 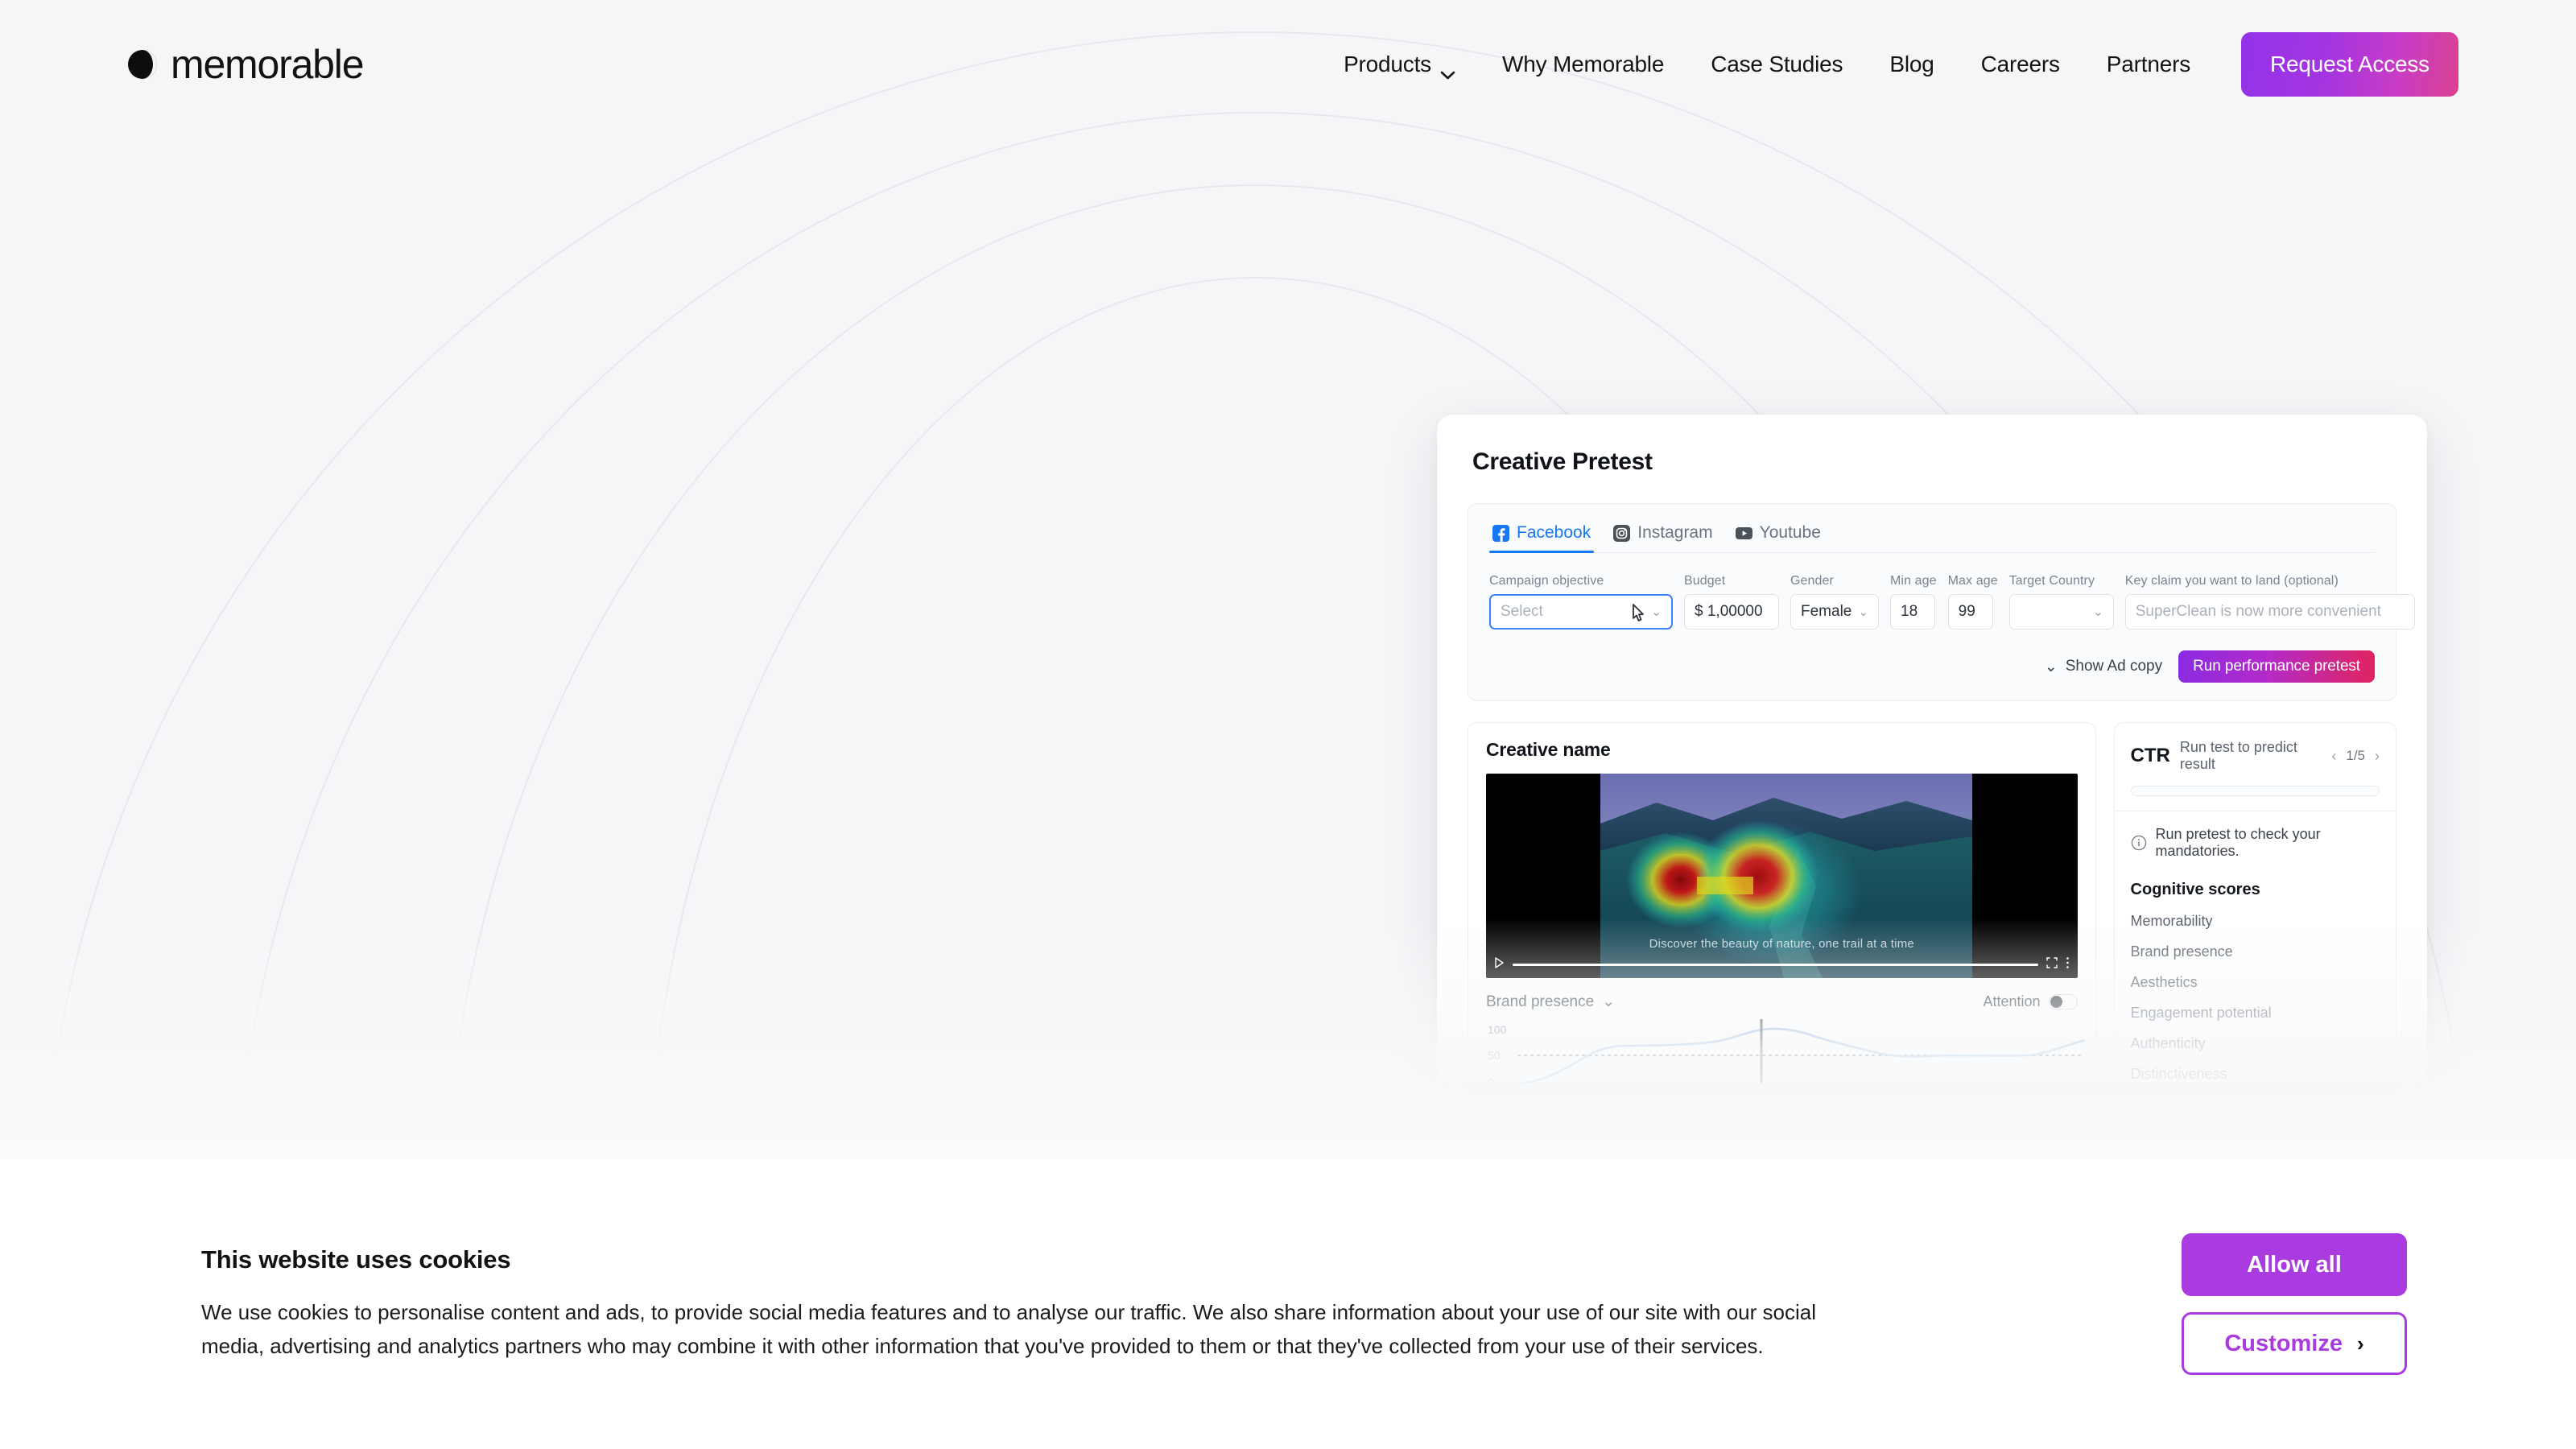 I want to click on nav-item-partners: Partners, so click(x=2148, y=64).